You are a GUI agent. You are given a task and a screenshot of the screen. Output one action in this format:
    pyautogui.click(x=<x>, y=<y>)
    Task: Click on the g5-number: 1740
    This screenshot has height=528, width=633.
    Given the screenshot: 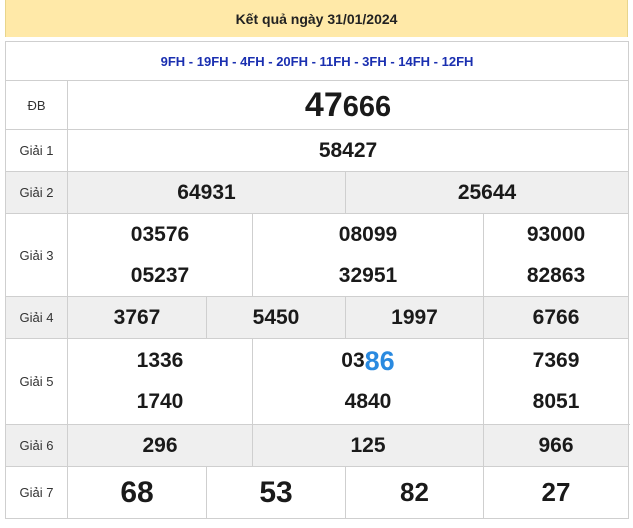 What is the action you would take?
    pyautogui.click(x=160, y=401)
    